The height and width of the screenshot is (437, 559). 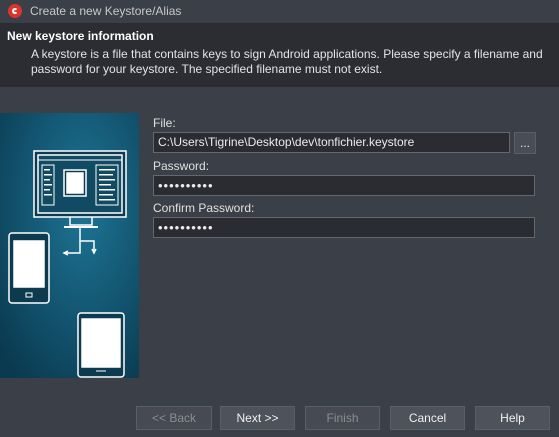 What do you see at coordinates (257, 418) in the screenshot?
I see `next-button: Next >>` at bounding box center [257, 418].